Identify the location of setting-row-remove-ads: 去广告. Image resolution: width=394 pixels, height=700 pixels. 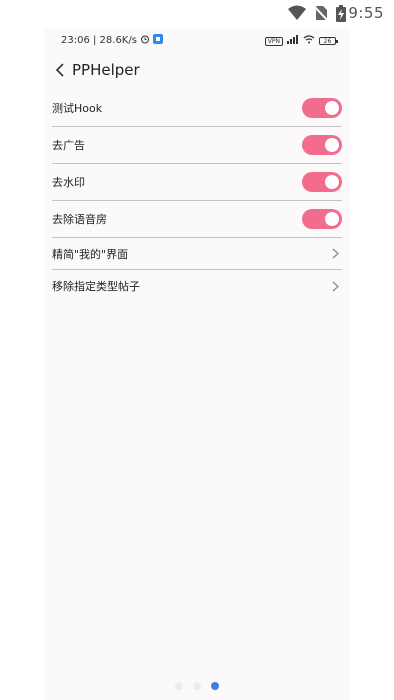
(197, 145).